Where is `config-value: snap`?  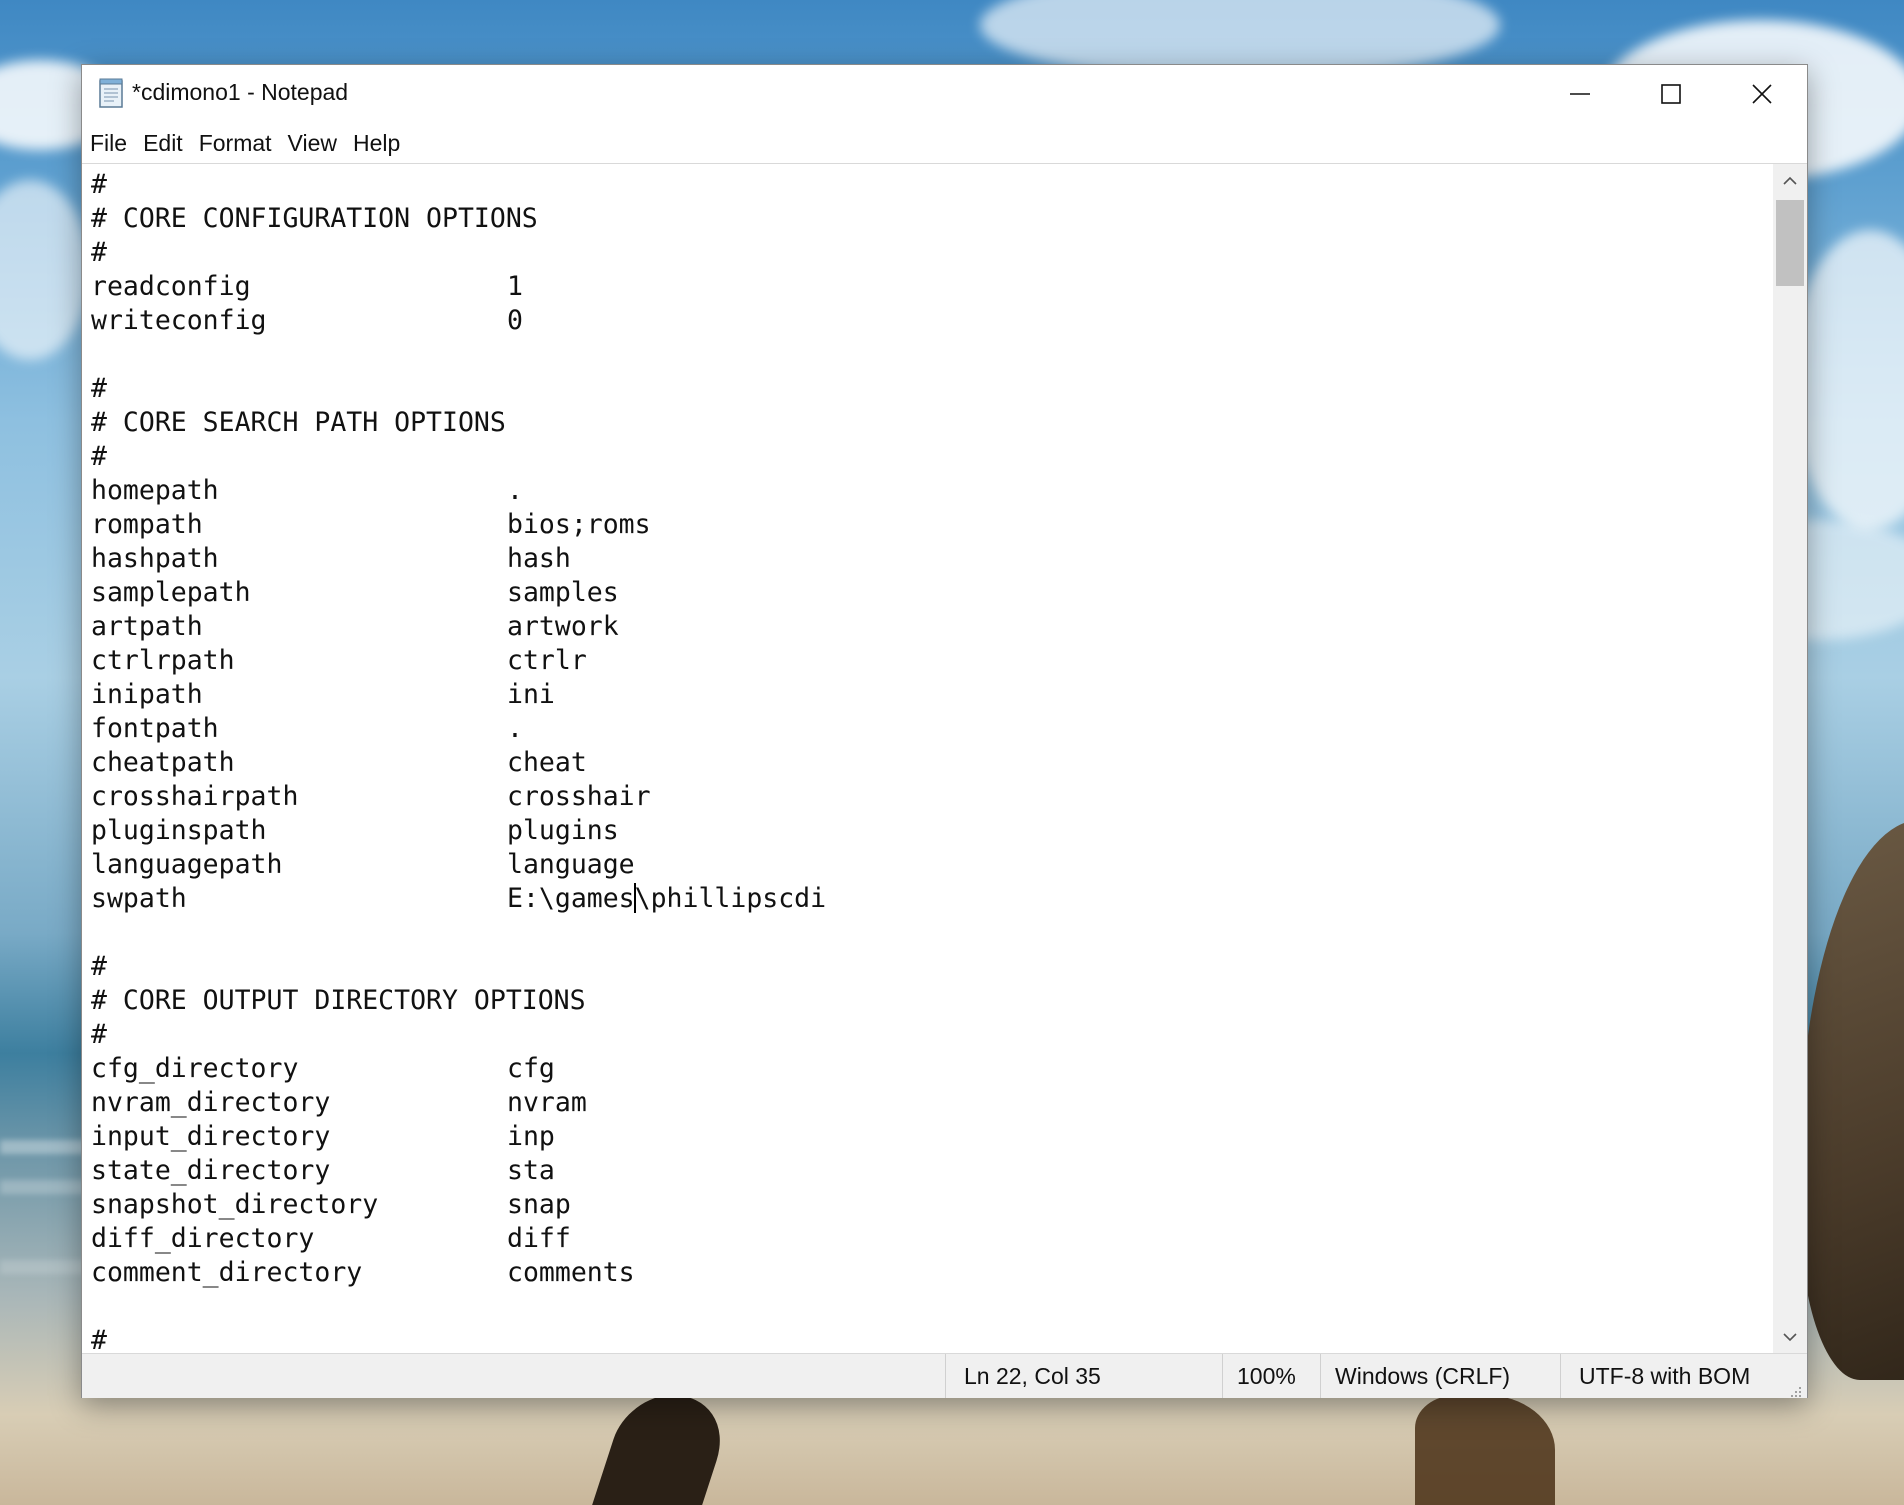
config-value: snap is located at coordinates (539, 1204).